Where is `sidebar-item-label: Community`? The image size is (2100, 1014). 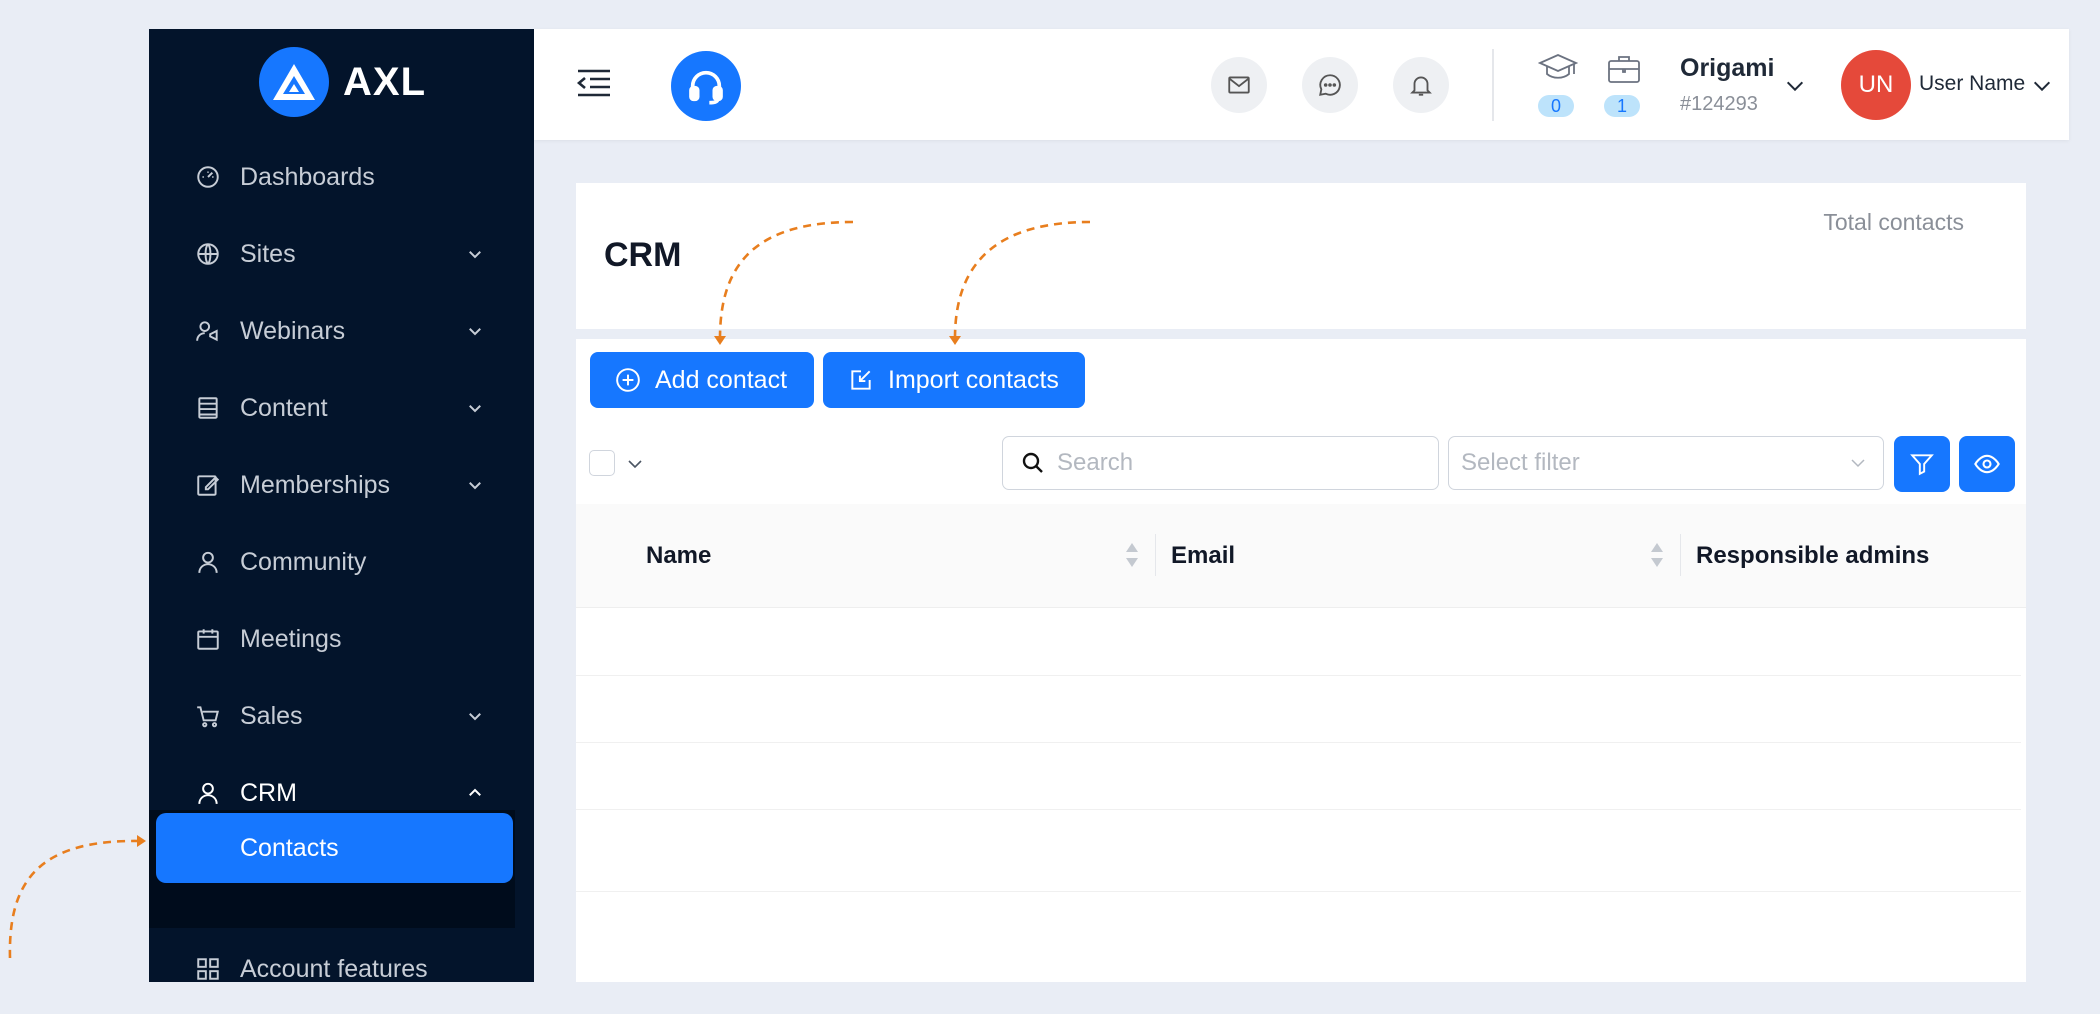 sidebar-item-label: Community is located at coordinates (303, 561).